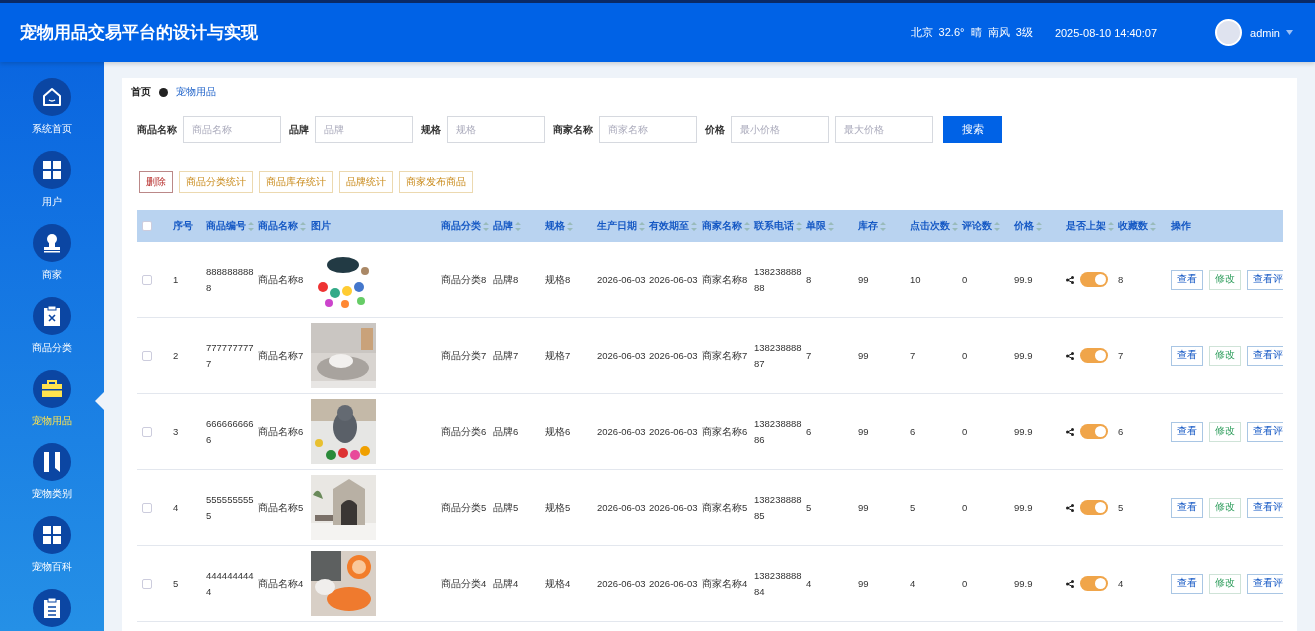 Image resolution: width=1315 pixels, height=631 pixels. What do you see at coordinates (648, 129) in the screenshot?
I see `filter-field: 商家名称` at bounding box center [648, 129].